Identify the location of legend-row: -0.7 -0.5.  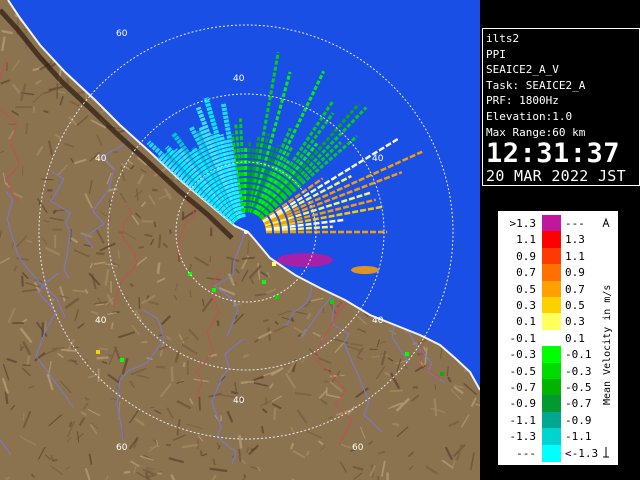
(550, 388).